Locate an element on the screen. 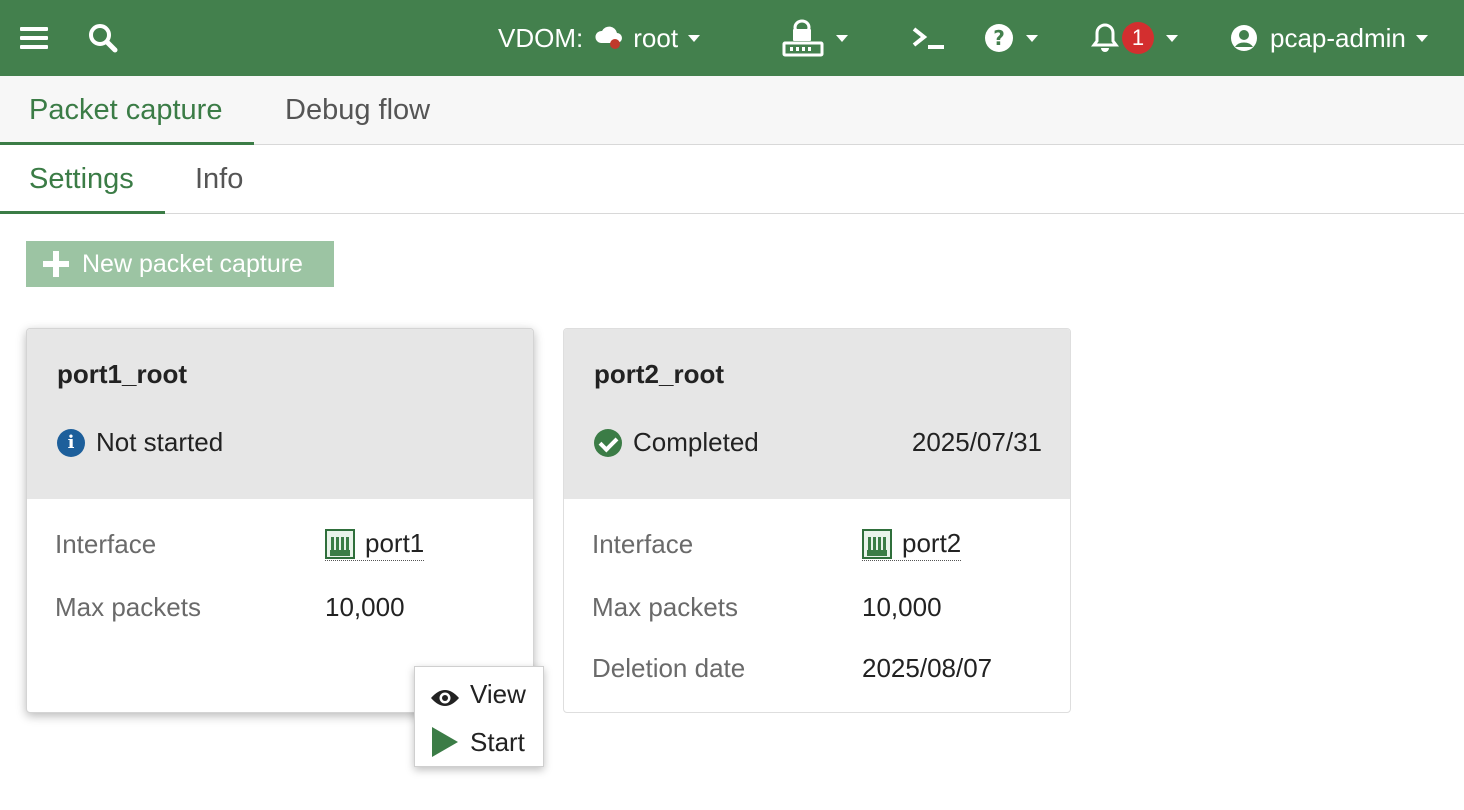 The height and width of the screenshot is (810, 1464). help-icon: ? is located at coordinates (999, 38).